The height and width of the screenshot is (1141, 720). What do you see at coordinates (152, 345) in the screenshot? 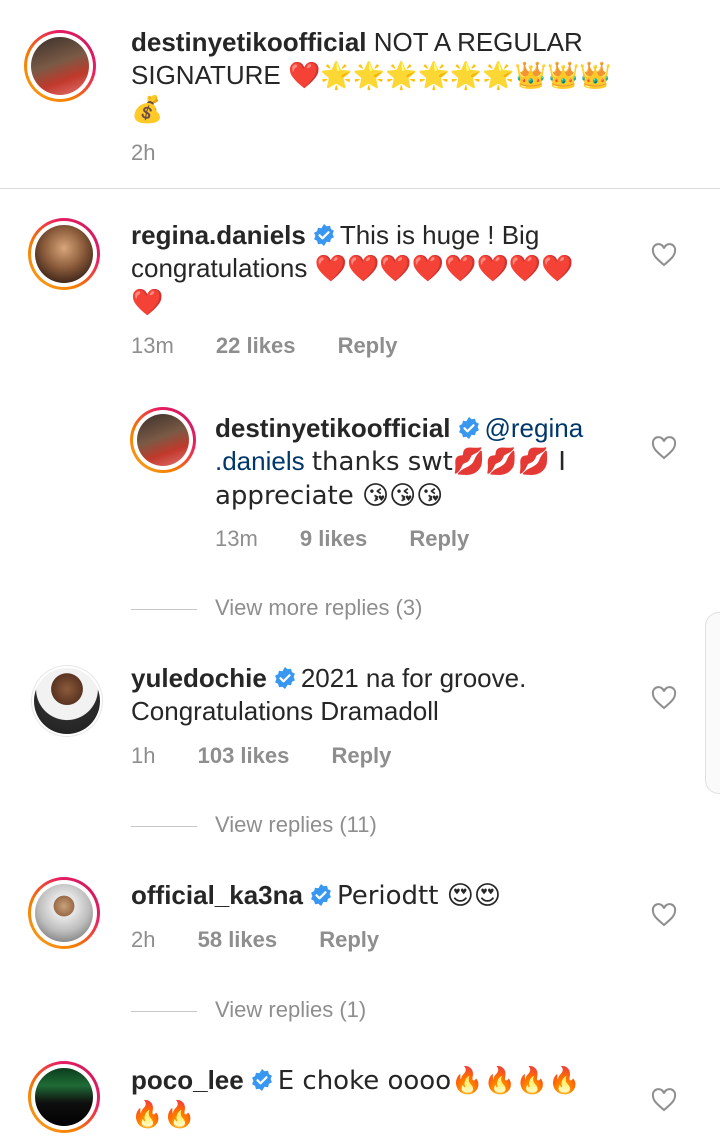
I see `comment-time: 13m` at bounding box center [152, 345].